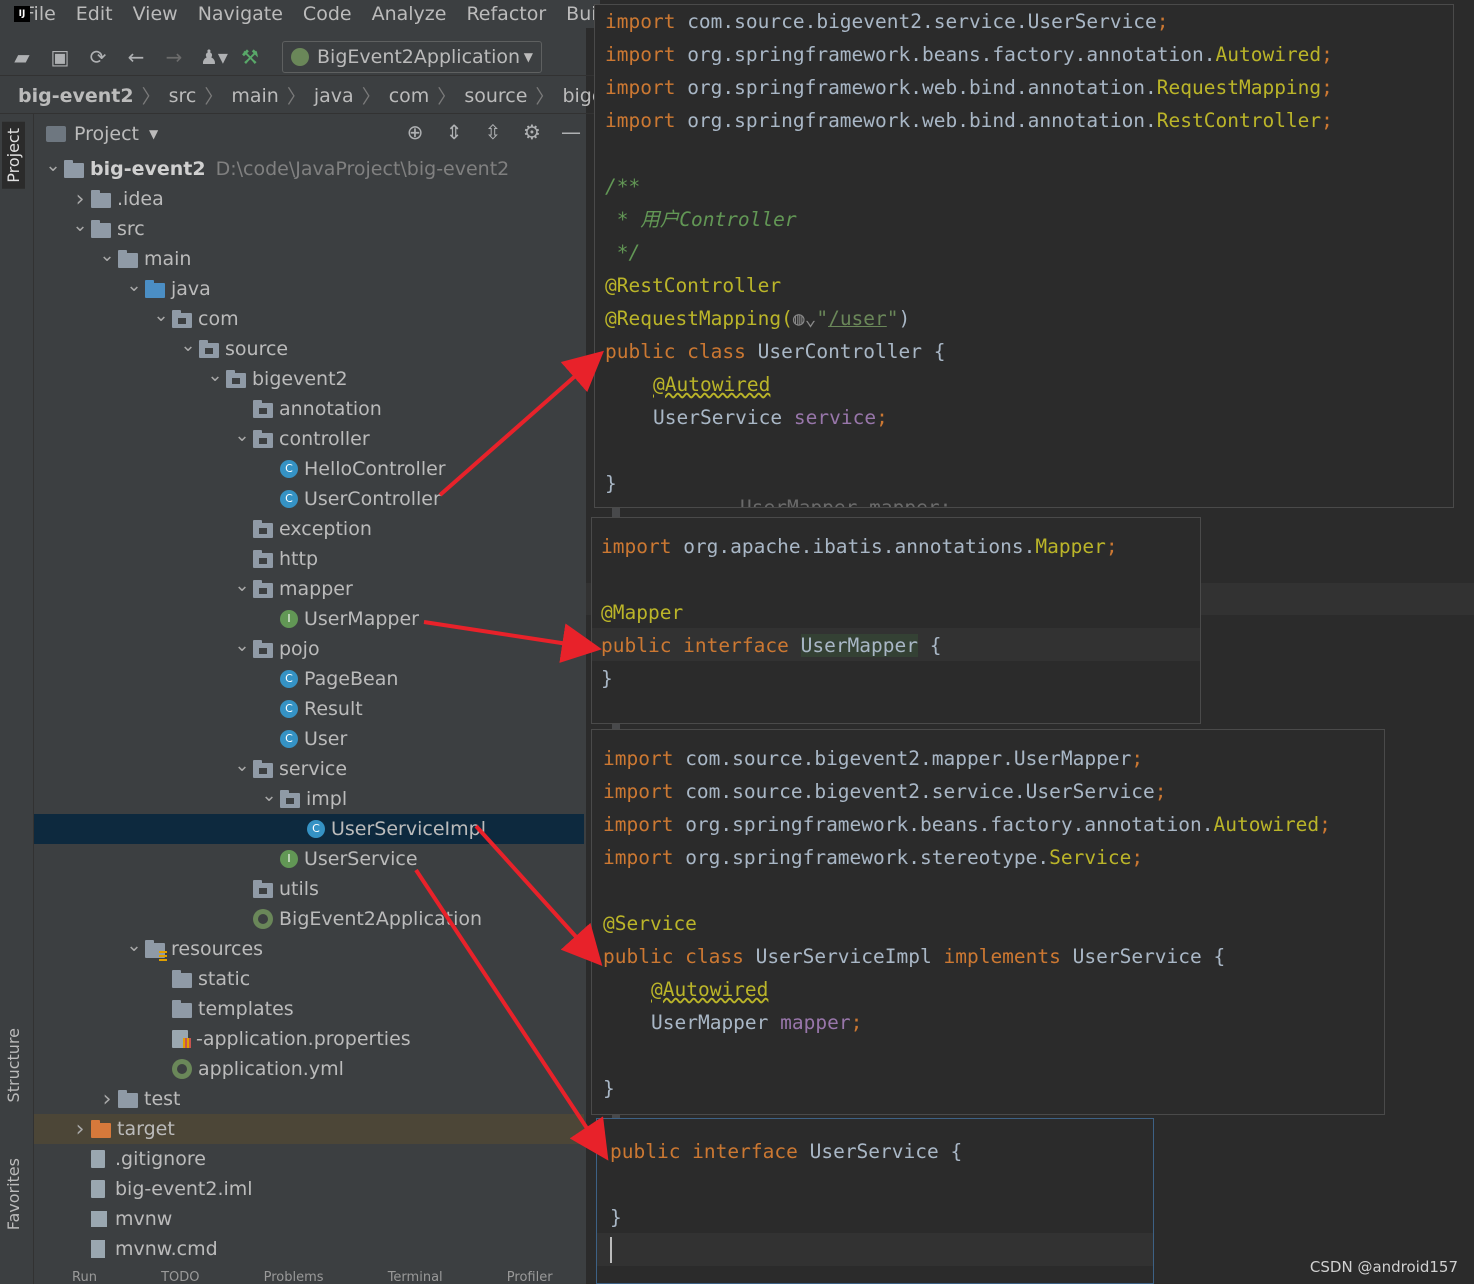 This screenshot has width=1474, height=1284. What do you see at coordinates (309, 289) in the screenshot?
I see `tree-node: ⌄ java` at bounding box center [309, 289].